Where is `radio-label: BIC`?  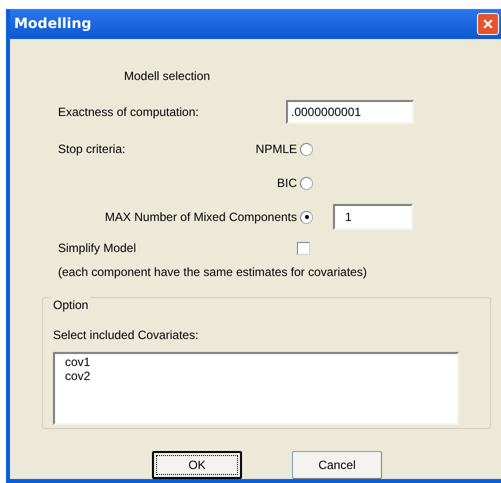 radio-label: BIC is located at coordinates (286, 183).